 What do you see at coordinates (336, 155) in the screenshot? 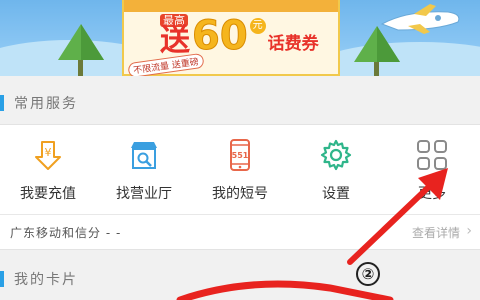
I see `gear-icon` at bounding box center [336, 155].